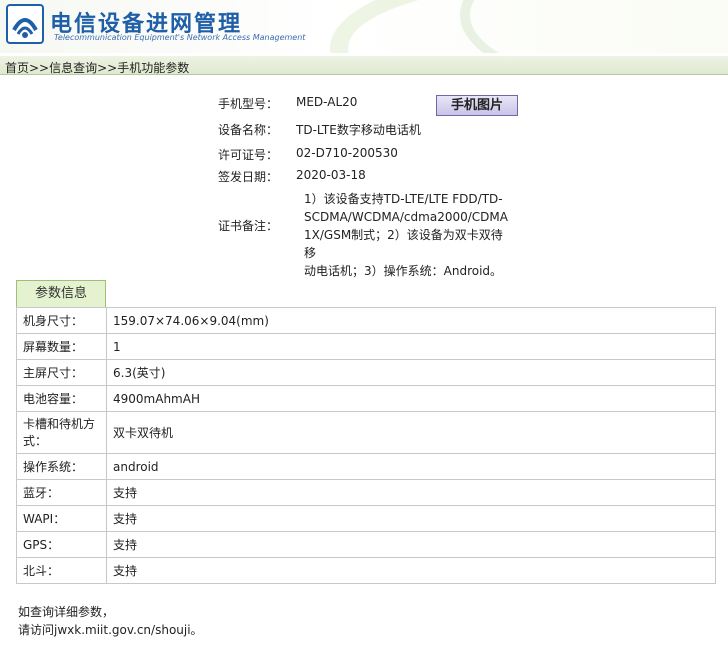 This screenshot has height=646, width=728. Describe the element at coordinates (327, 102) in the screenshot. I see `model-value: MED-AL20` at that location.